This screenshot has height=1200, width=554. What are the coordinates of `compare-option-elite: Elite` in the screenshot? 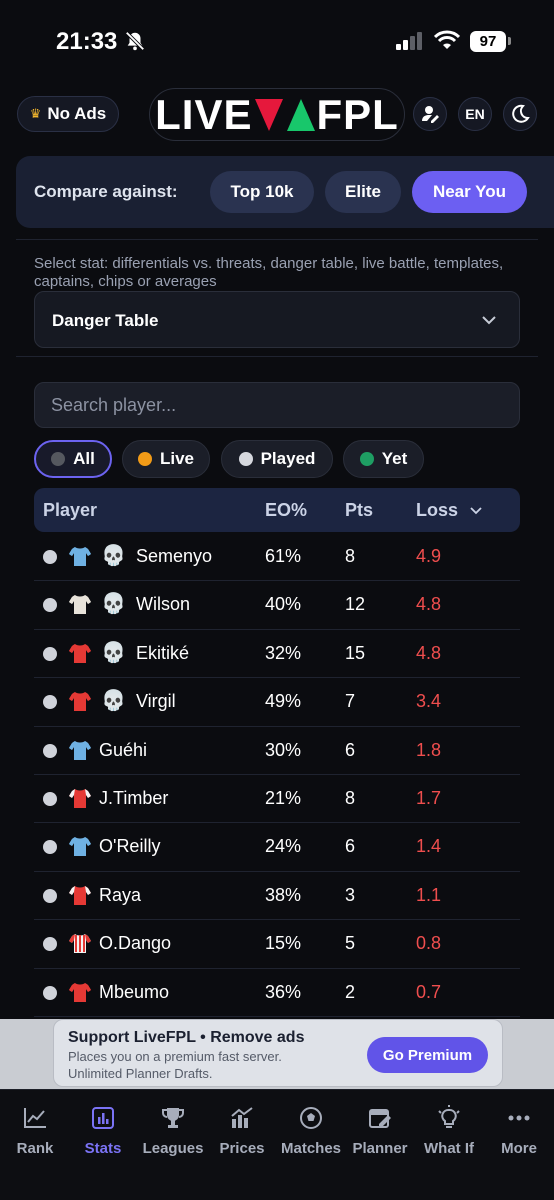 It's located at (363, 192).